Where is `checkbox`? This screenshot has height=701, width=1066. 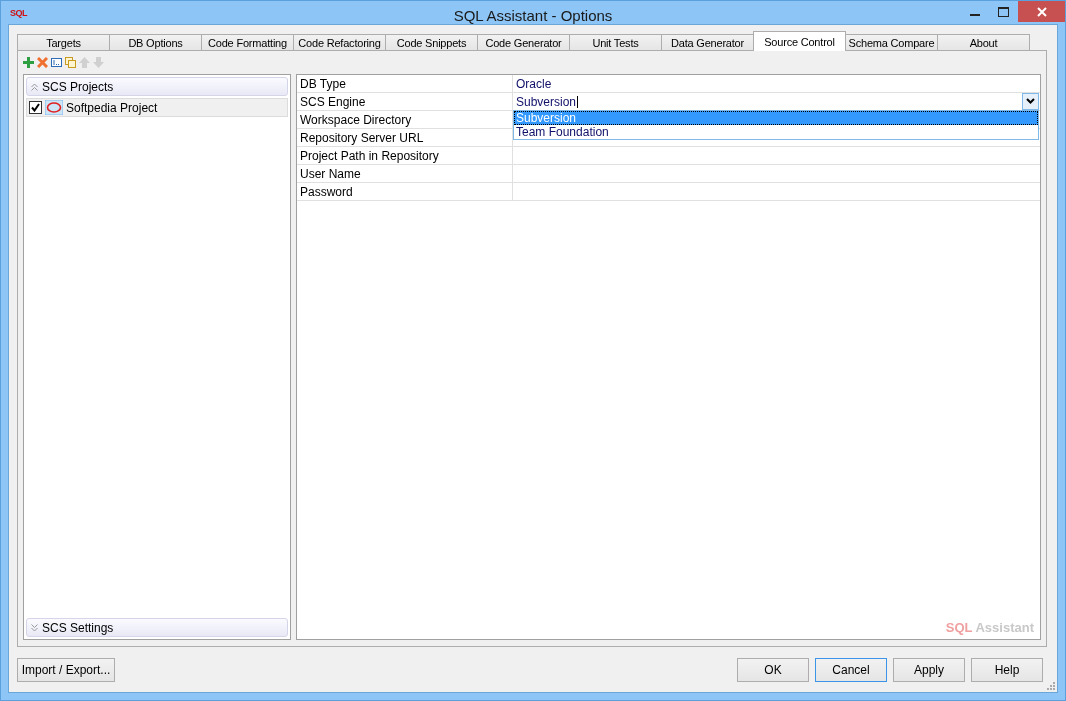 checkbox is located at coordinates (35, 107).